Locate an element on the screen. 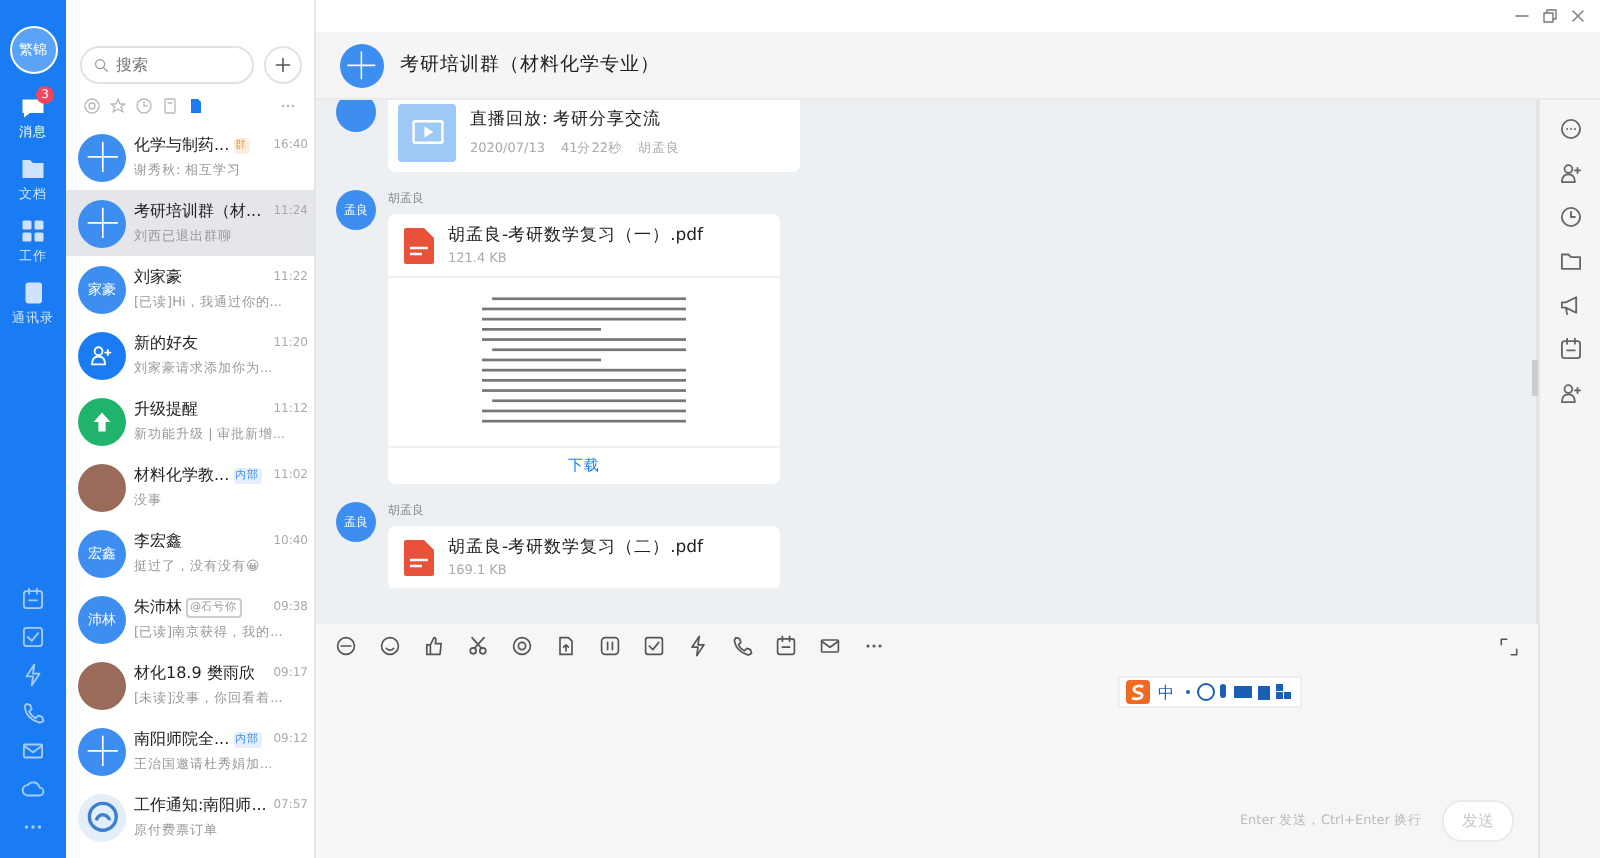 The height and width of the screenshot is (858, 1600). pause-square-icon is located at coordinates (610, 646).